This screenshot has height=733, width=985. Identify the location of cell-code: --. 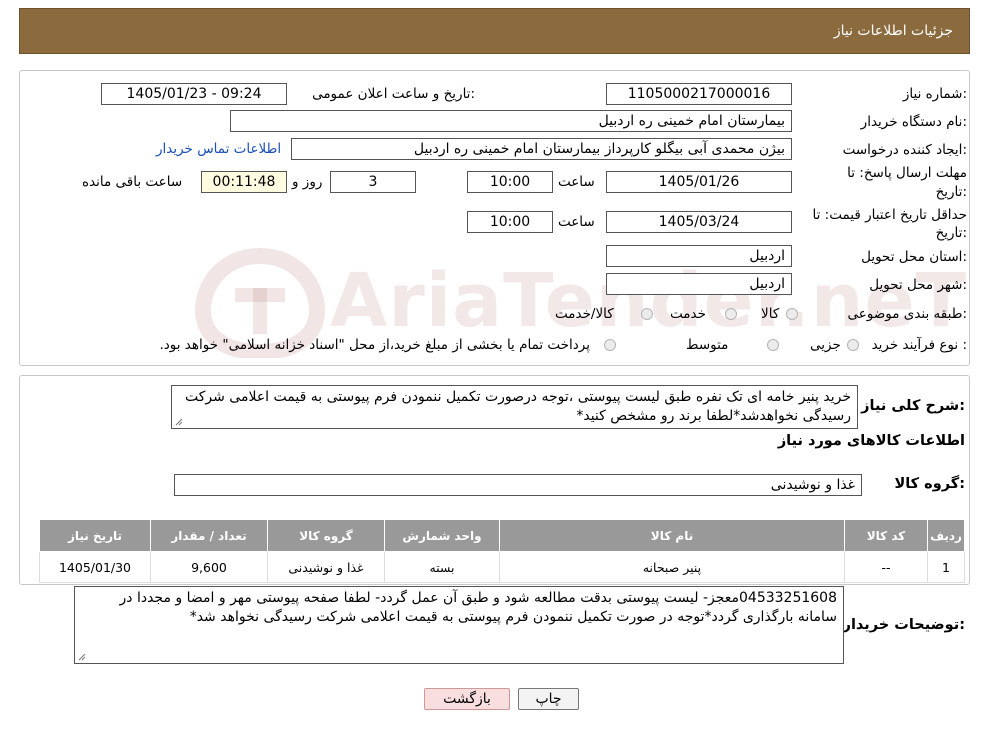
(886, 567).